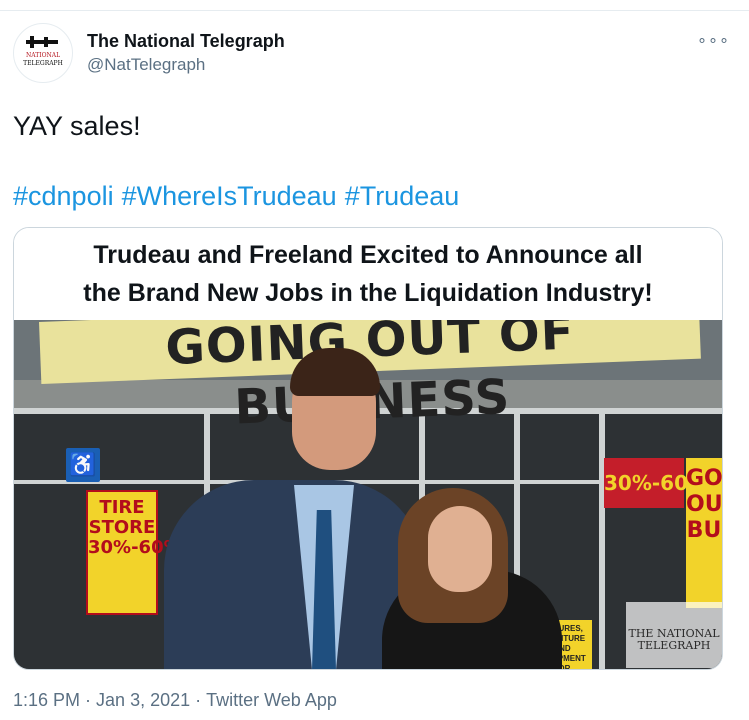 The image size is (749, 720). I want to click on wheelchair-icon: ♿, so click(83, 465).